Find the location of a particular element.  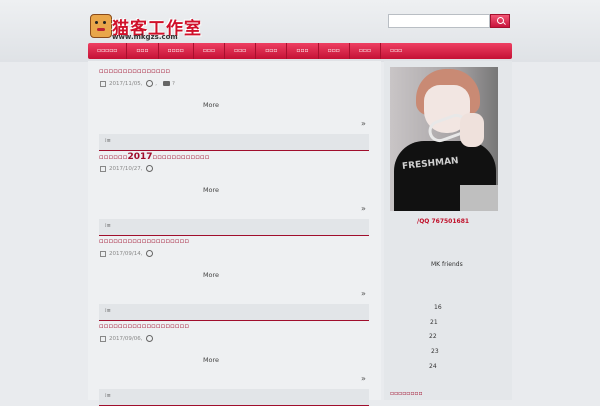

post-title: ▫▫▫▫▫▫▫▫▫▫▫▫▫▫▫ is located at coordinates (134, 71).